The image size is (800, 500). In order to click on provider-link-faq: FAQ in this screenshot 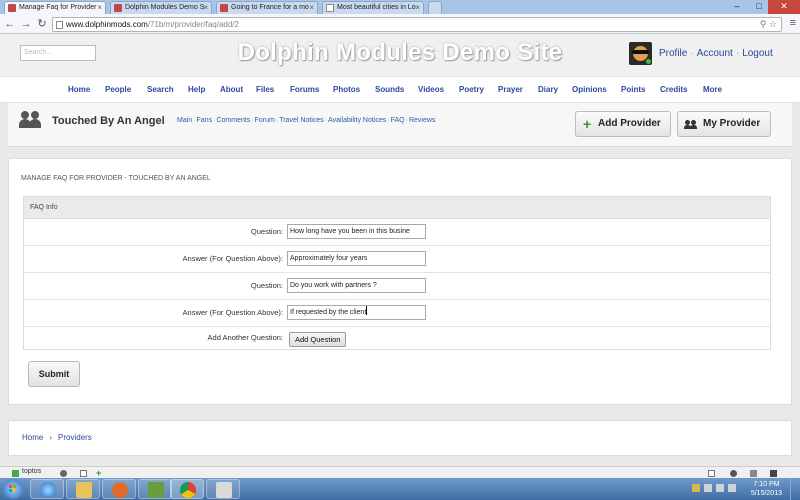, I will do `click(398, 120)`.